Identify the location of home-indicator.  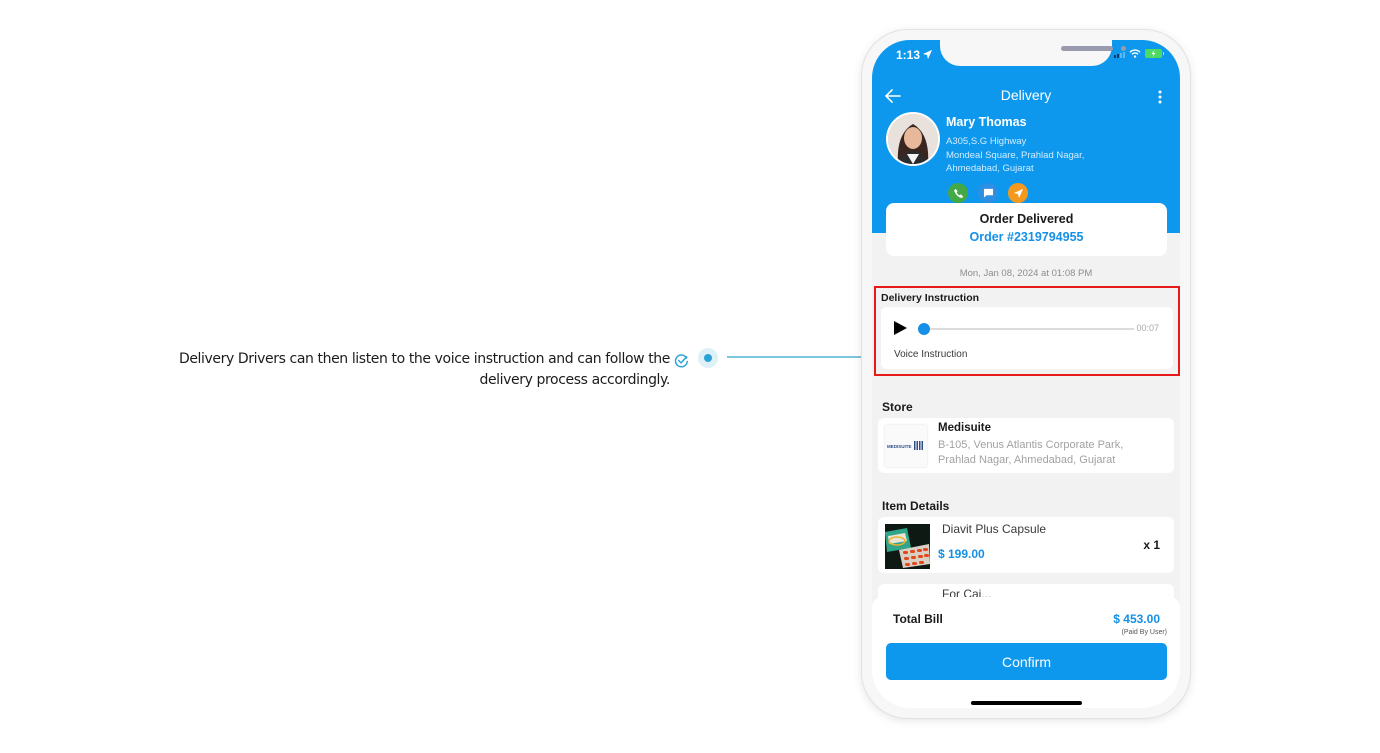
(1026, 703).